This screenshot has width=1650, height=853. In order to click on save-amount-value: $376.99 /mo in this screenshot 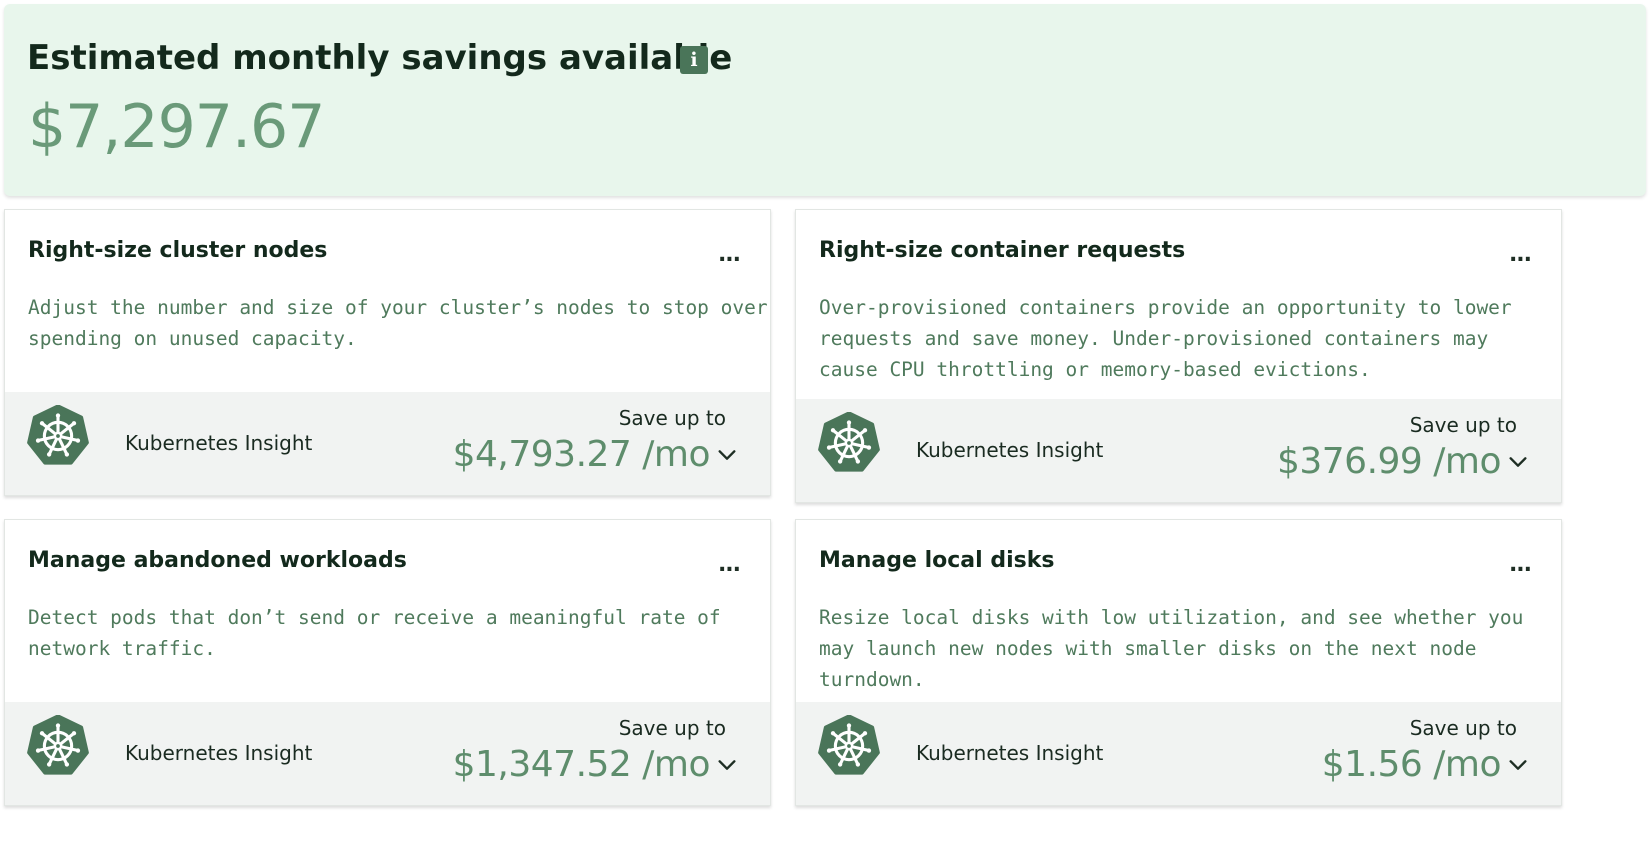, I will do `click(1389, 461)`.